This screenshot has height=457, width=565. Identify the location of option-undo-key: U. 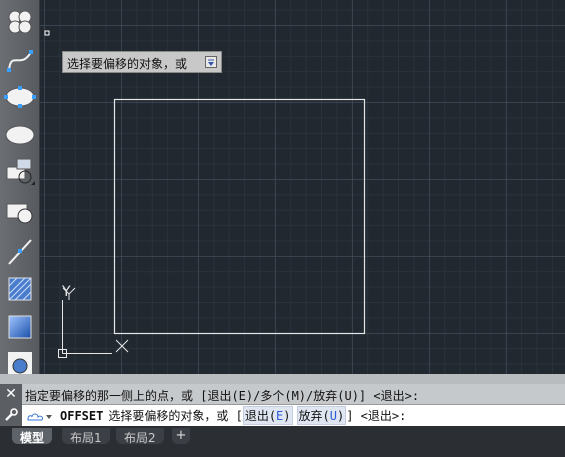
(333, 416).